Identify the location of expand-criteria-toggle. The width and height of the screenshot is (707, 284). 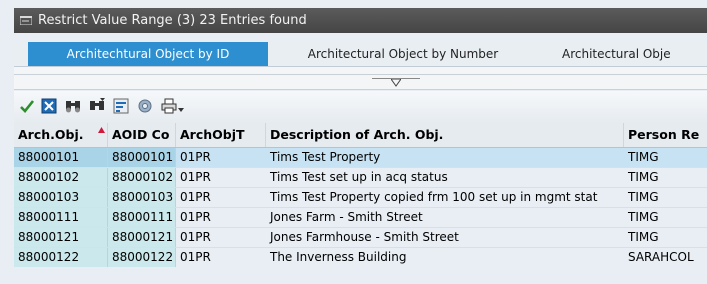
(396, 82).